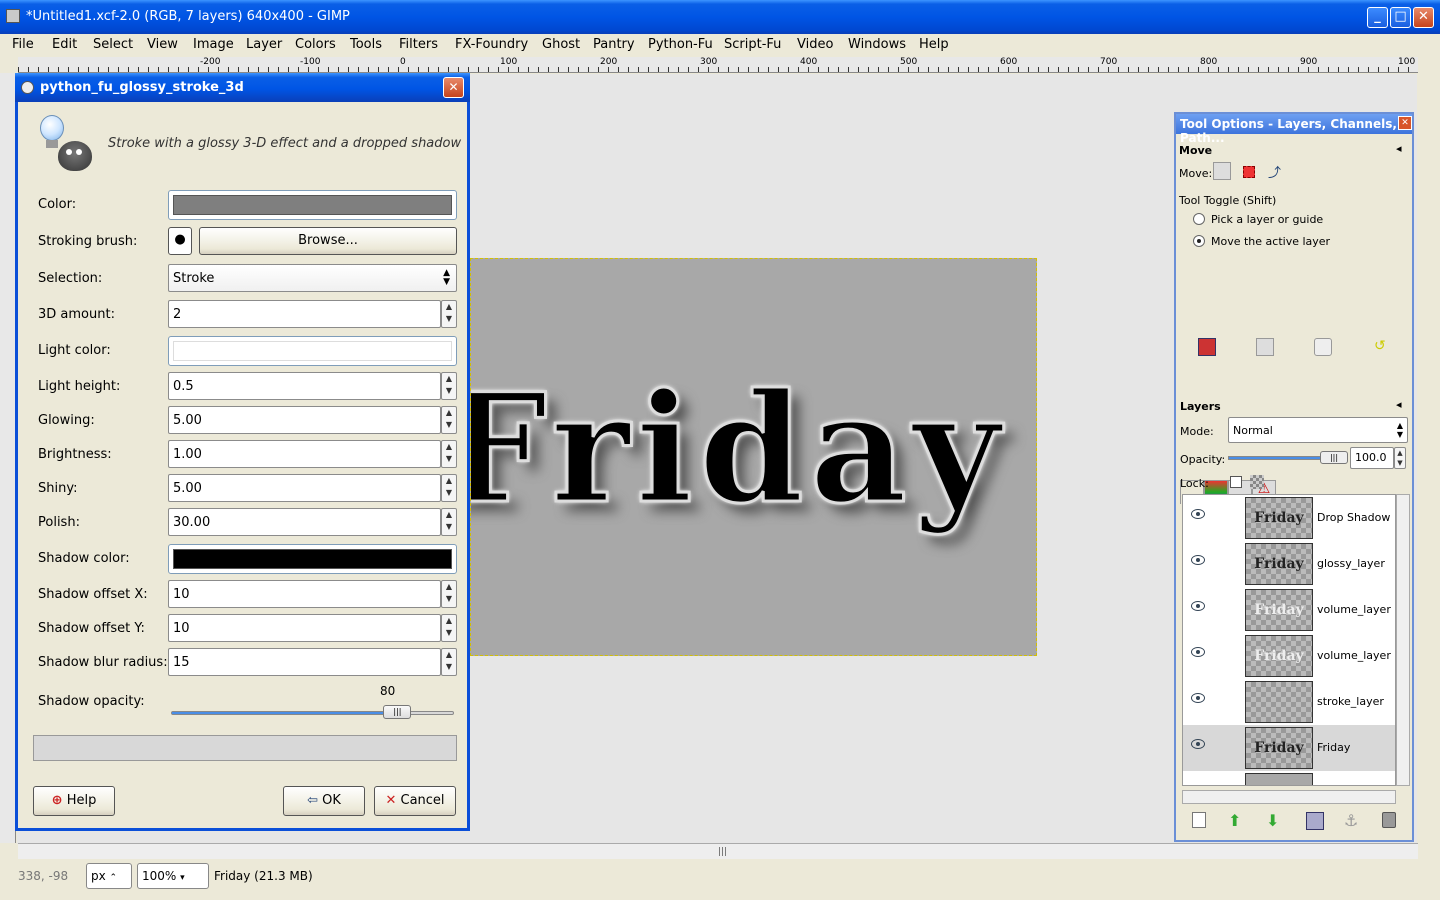  I want to click on glowing-spinner: ▲ ▼, so click(449, 420).